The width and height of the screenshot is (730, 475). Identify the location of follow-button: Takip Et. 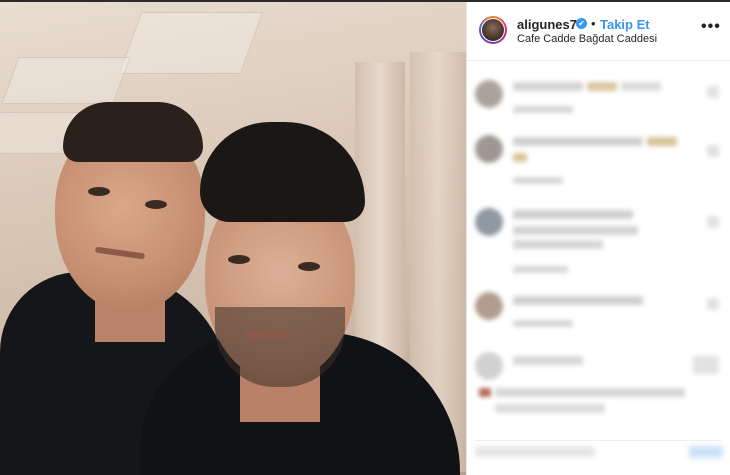
(625, 24).